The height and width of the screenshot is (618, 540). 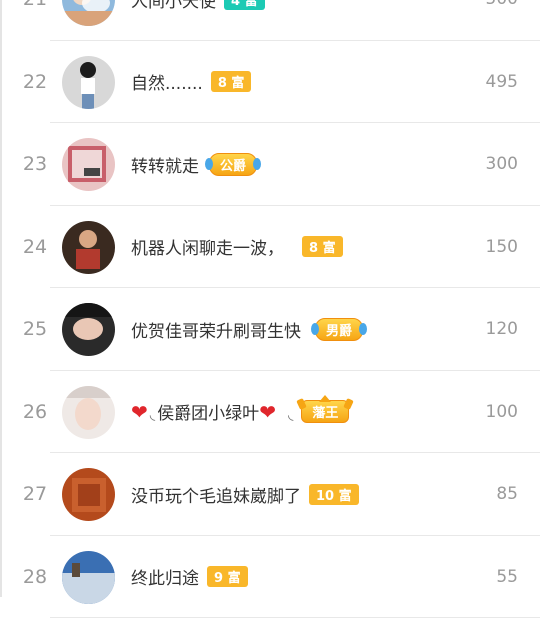 What do you see at coordinates (270, 82) in the screenshot?
I see `list-item: 22 自然....... 8 富 495` at bounding box center [270, 82].